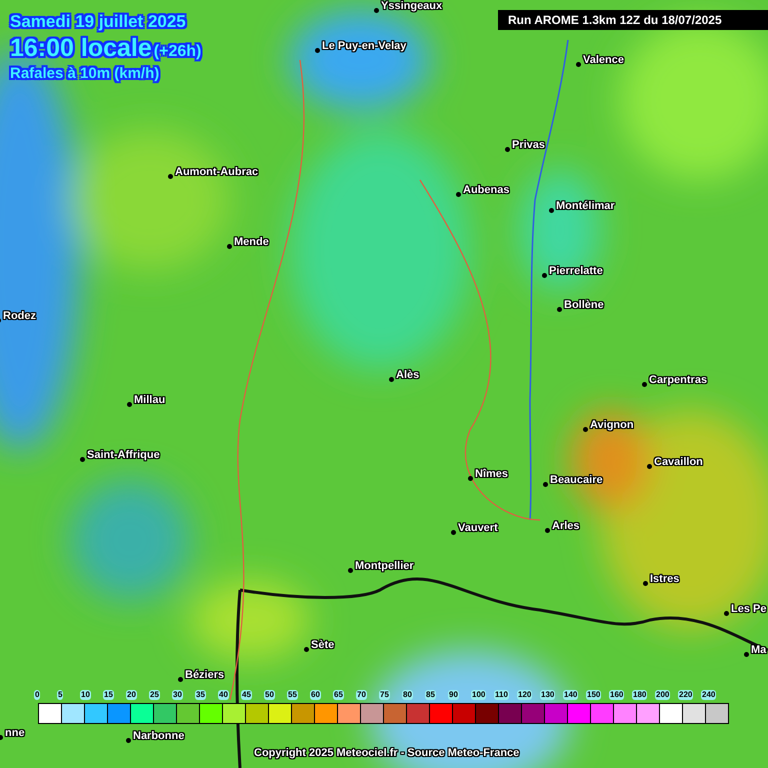 The image size is (768, 768). I want to click on city-label: Pierrelatte, so click(576, 270).